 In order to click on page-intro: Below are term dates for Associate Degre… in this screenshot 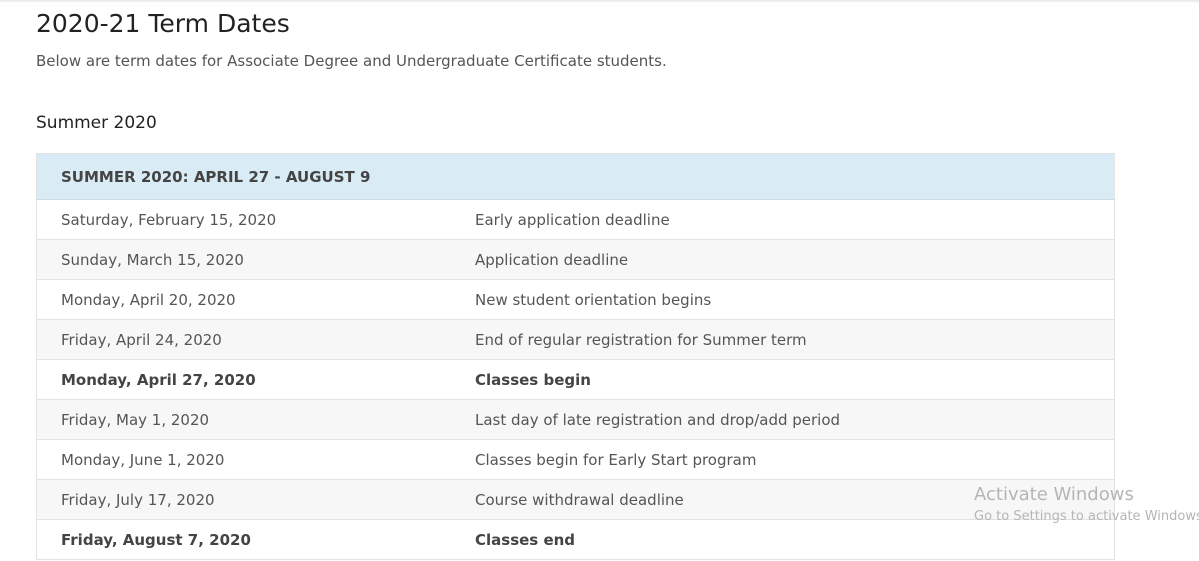, I will do `click(351, 61)`.